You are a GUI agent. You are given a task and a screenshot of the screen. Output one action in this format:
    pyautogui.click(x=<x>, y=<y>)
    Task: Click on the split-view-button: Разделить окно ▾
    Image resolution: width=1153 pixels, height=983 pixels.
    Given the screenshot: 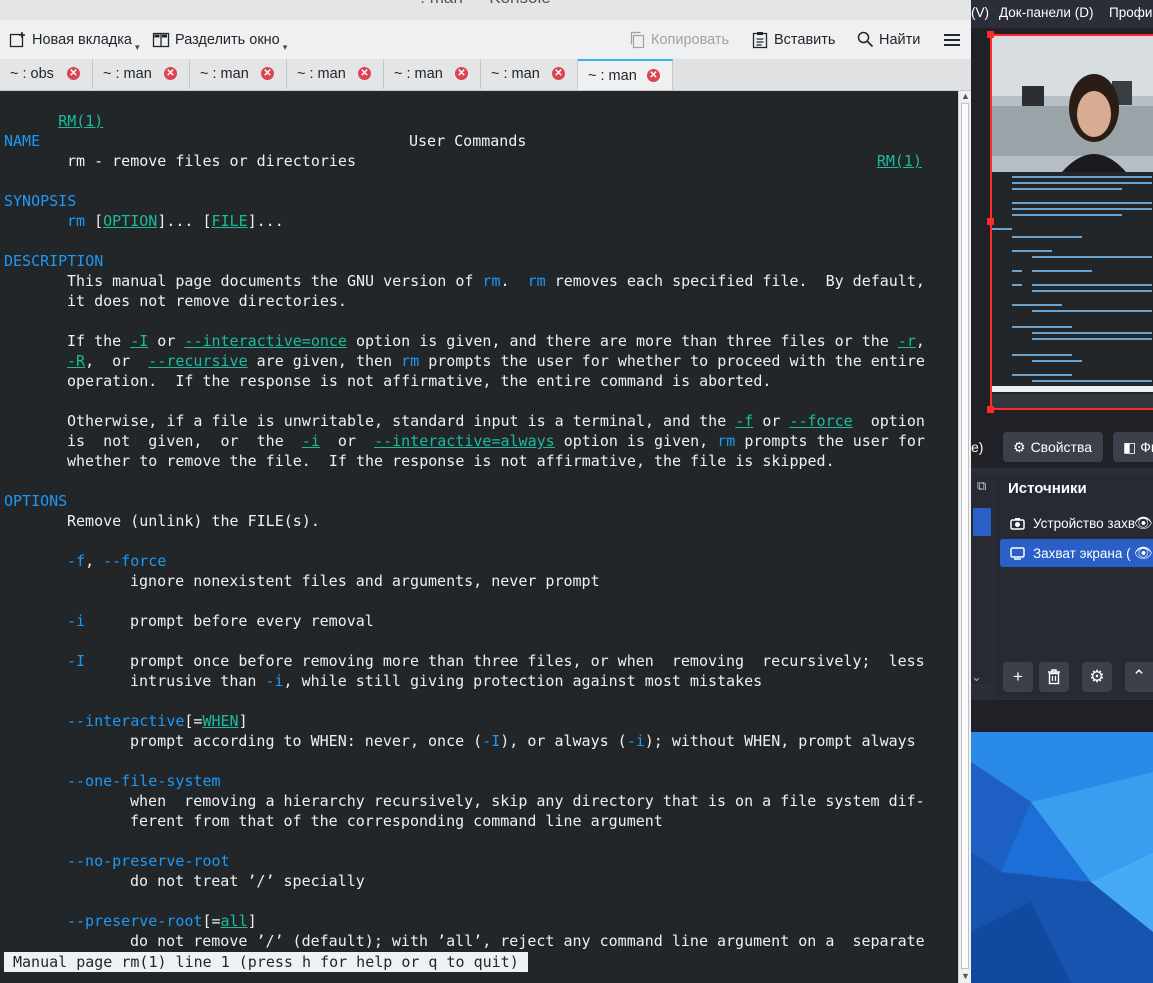 What is the action you would take?
    pyautogui.click(x=219, y=39)
    